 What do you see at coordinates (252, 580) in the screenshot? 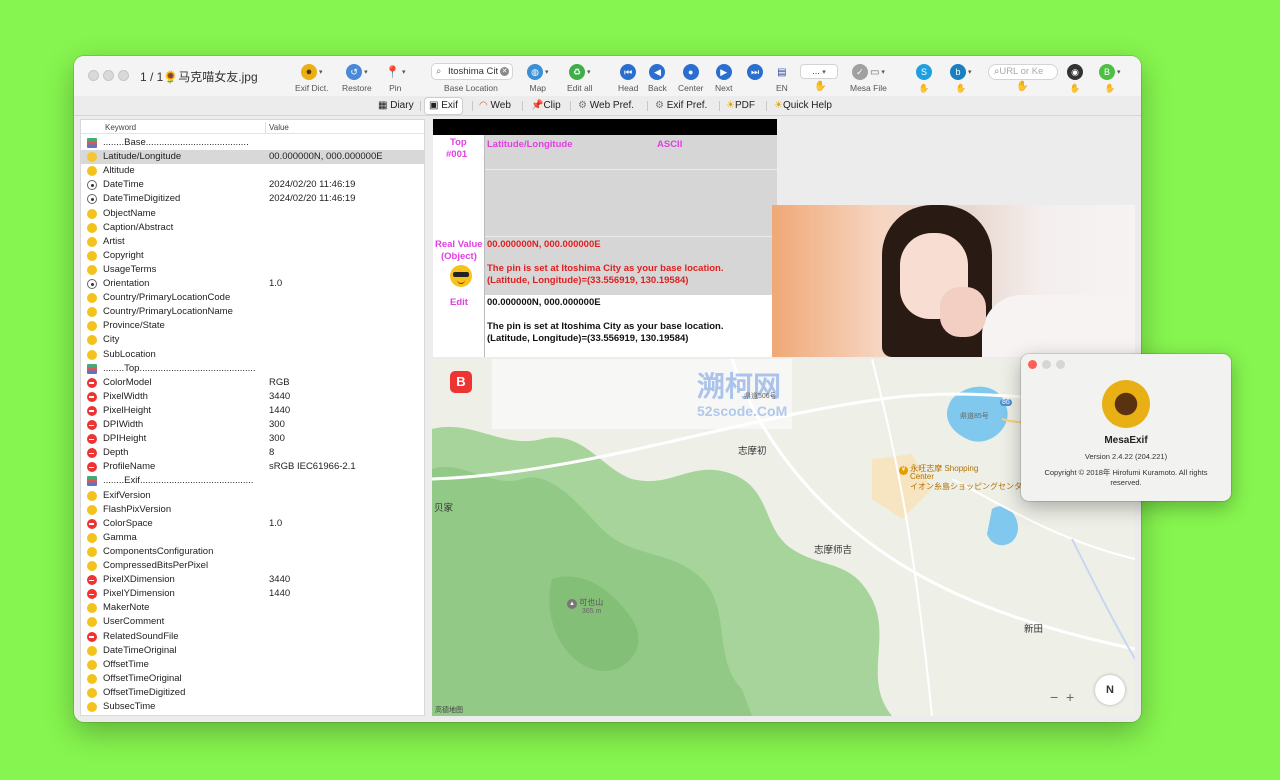
I see `table-row: PixelXDimension 3440` at bounding box center [252, 580].